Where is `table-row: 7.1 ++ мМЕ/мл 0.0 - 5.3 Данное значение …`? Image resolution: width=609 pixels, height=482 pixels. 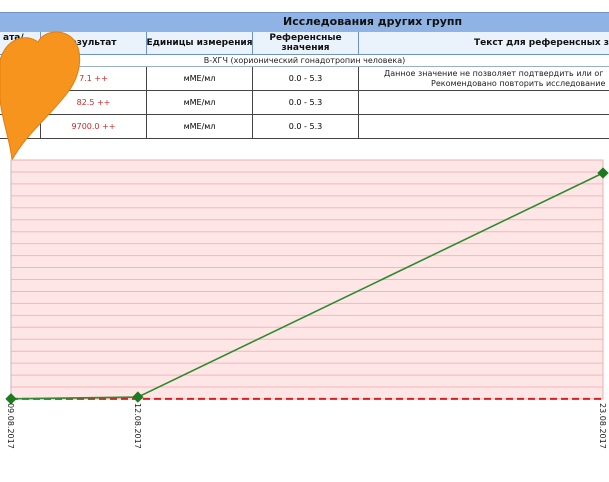
table-row: 7.1 ++ мМЕ/мл 0.0 - 5.3 Данное значение … is located at coordinates (304, 79).